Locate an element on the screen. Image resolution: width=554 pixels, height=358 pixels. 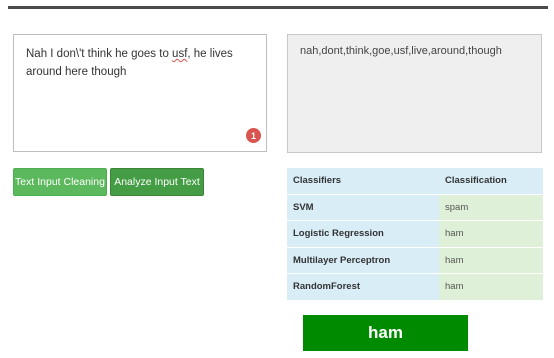
table-row: SVM spam is located at coordinates (415, 207).